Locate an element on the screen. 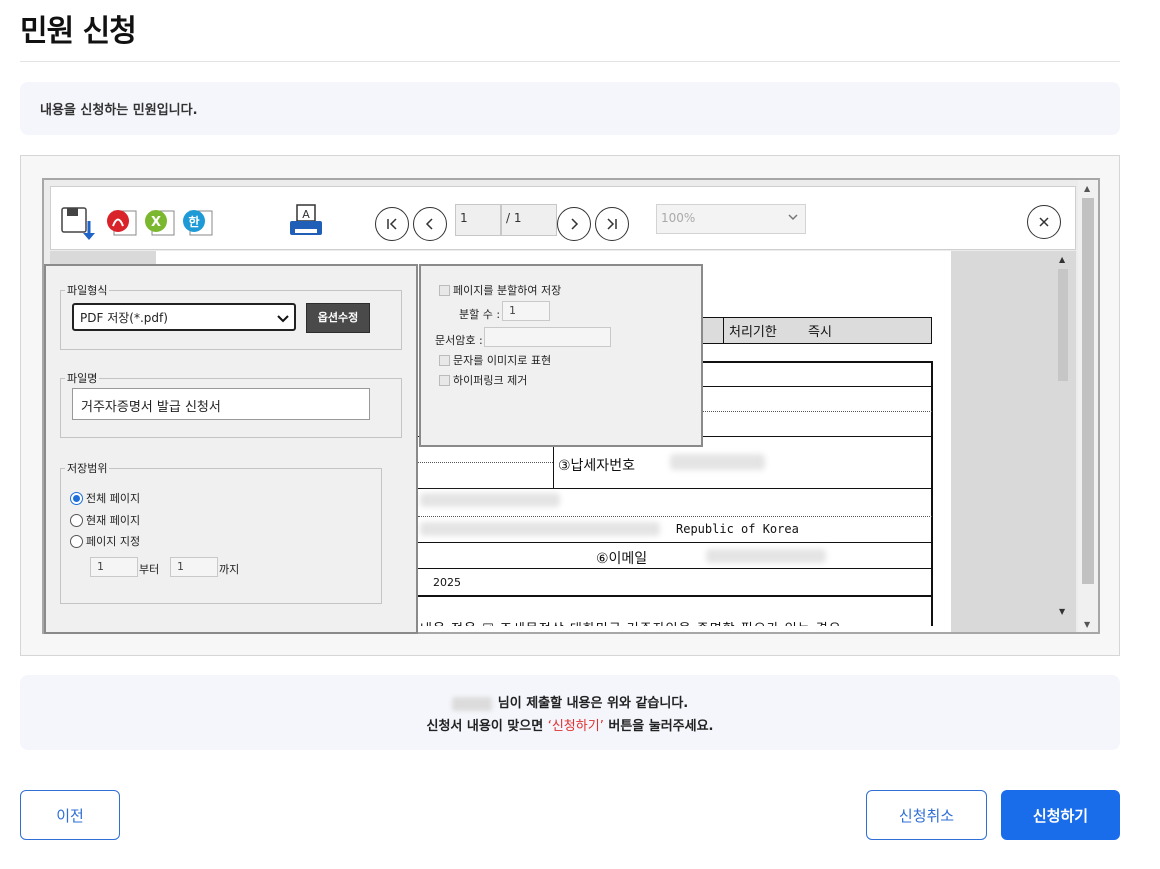 This screenshot has width=1160, height=869. summary-line-2: 신청서 내용이 맞으면 ‘신청하기’ 버튼을 눌러주세요. is located at coordinates (570, 724).